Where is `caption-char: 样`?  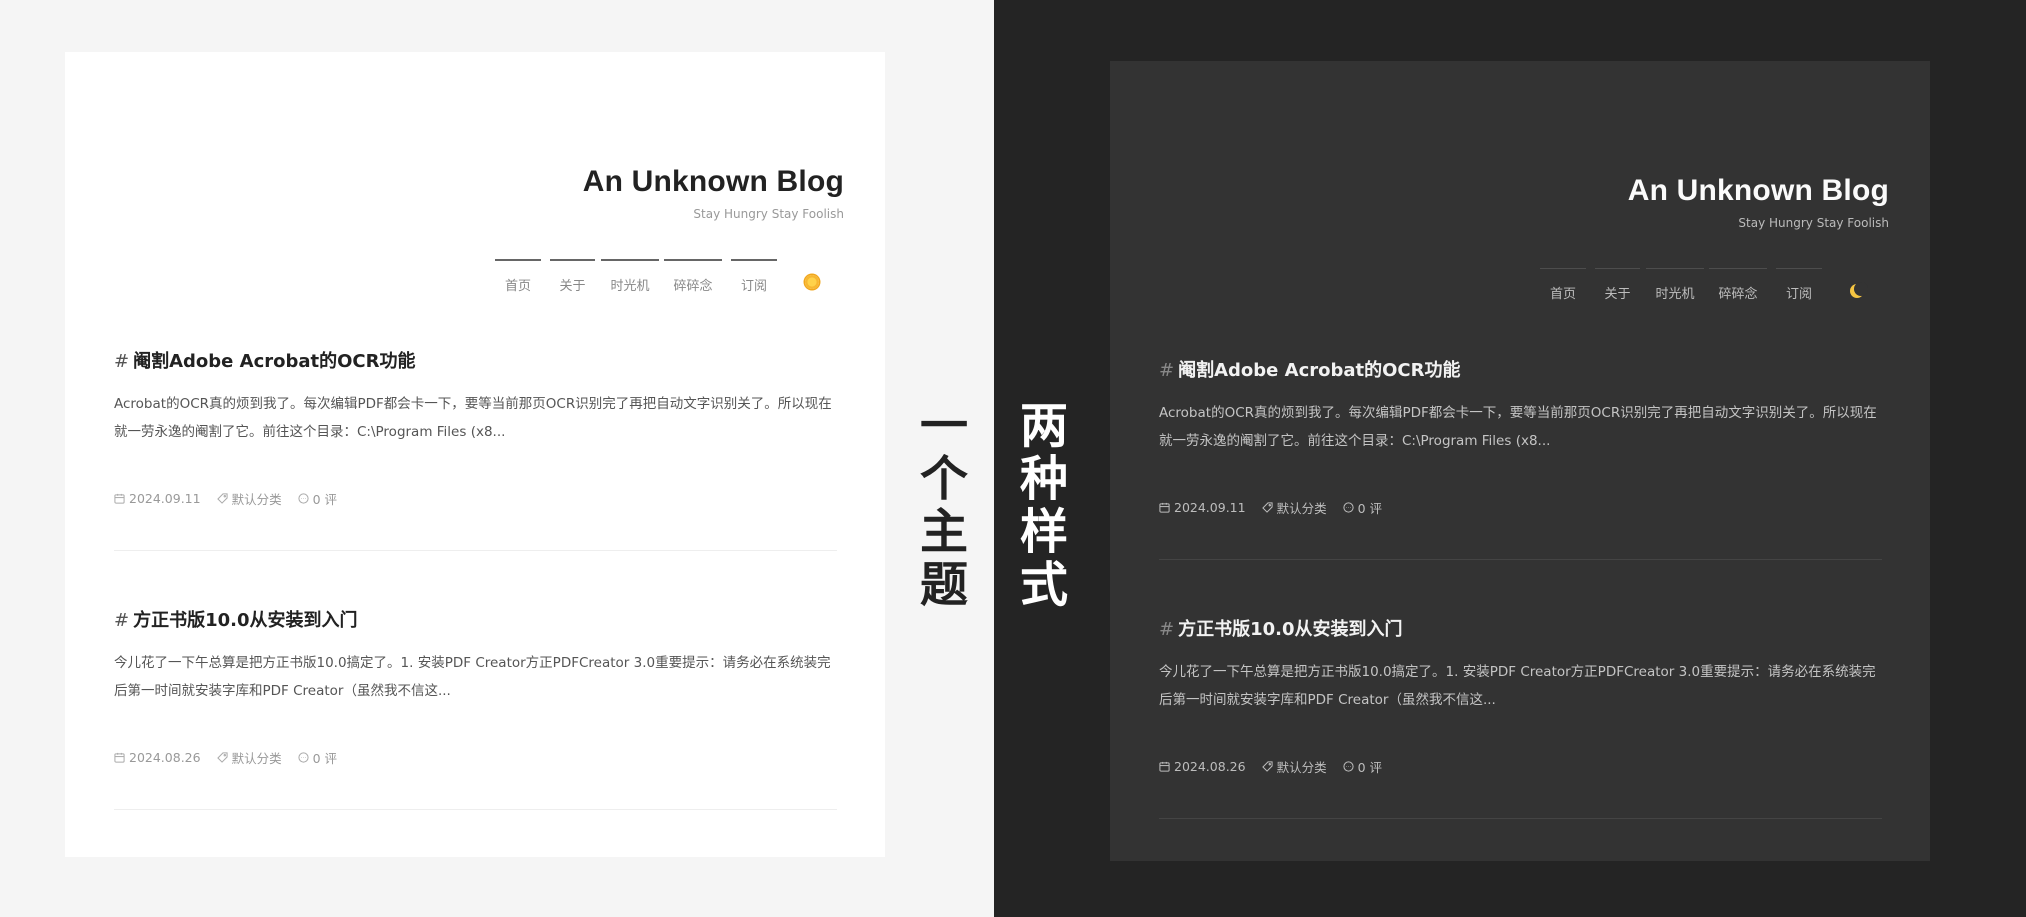 caption-char: 样 is located at coordinates (1043, 532).